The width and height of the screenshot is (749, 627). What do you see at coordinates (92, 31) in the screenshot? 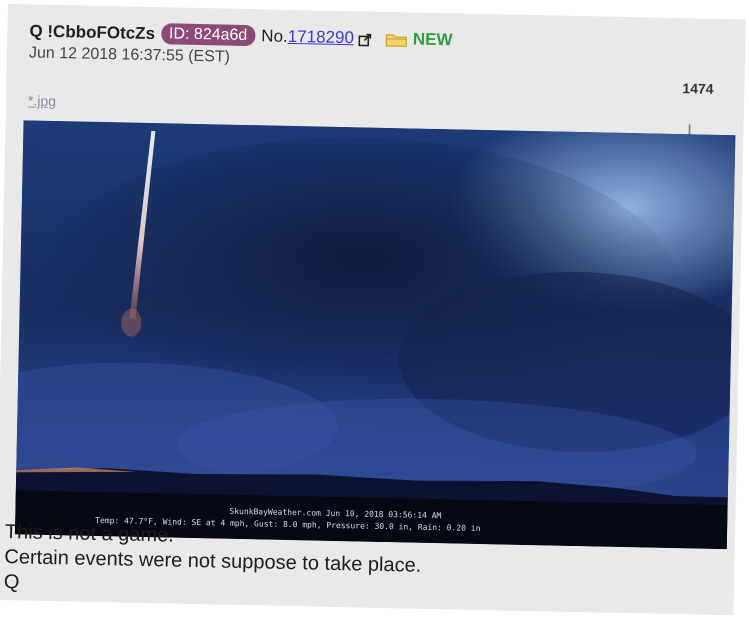
I see `post-author: Q !CbboFOtcZs` at bounding box center [92, 31].